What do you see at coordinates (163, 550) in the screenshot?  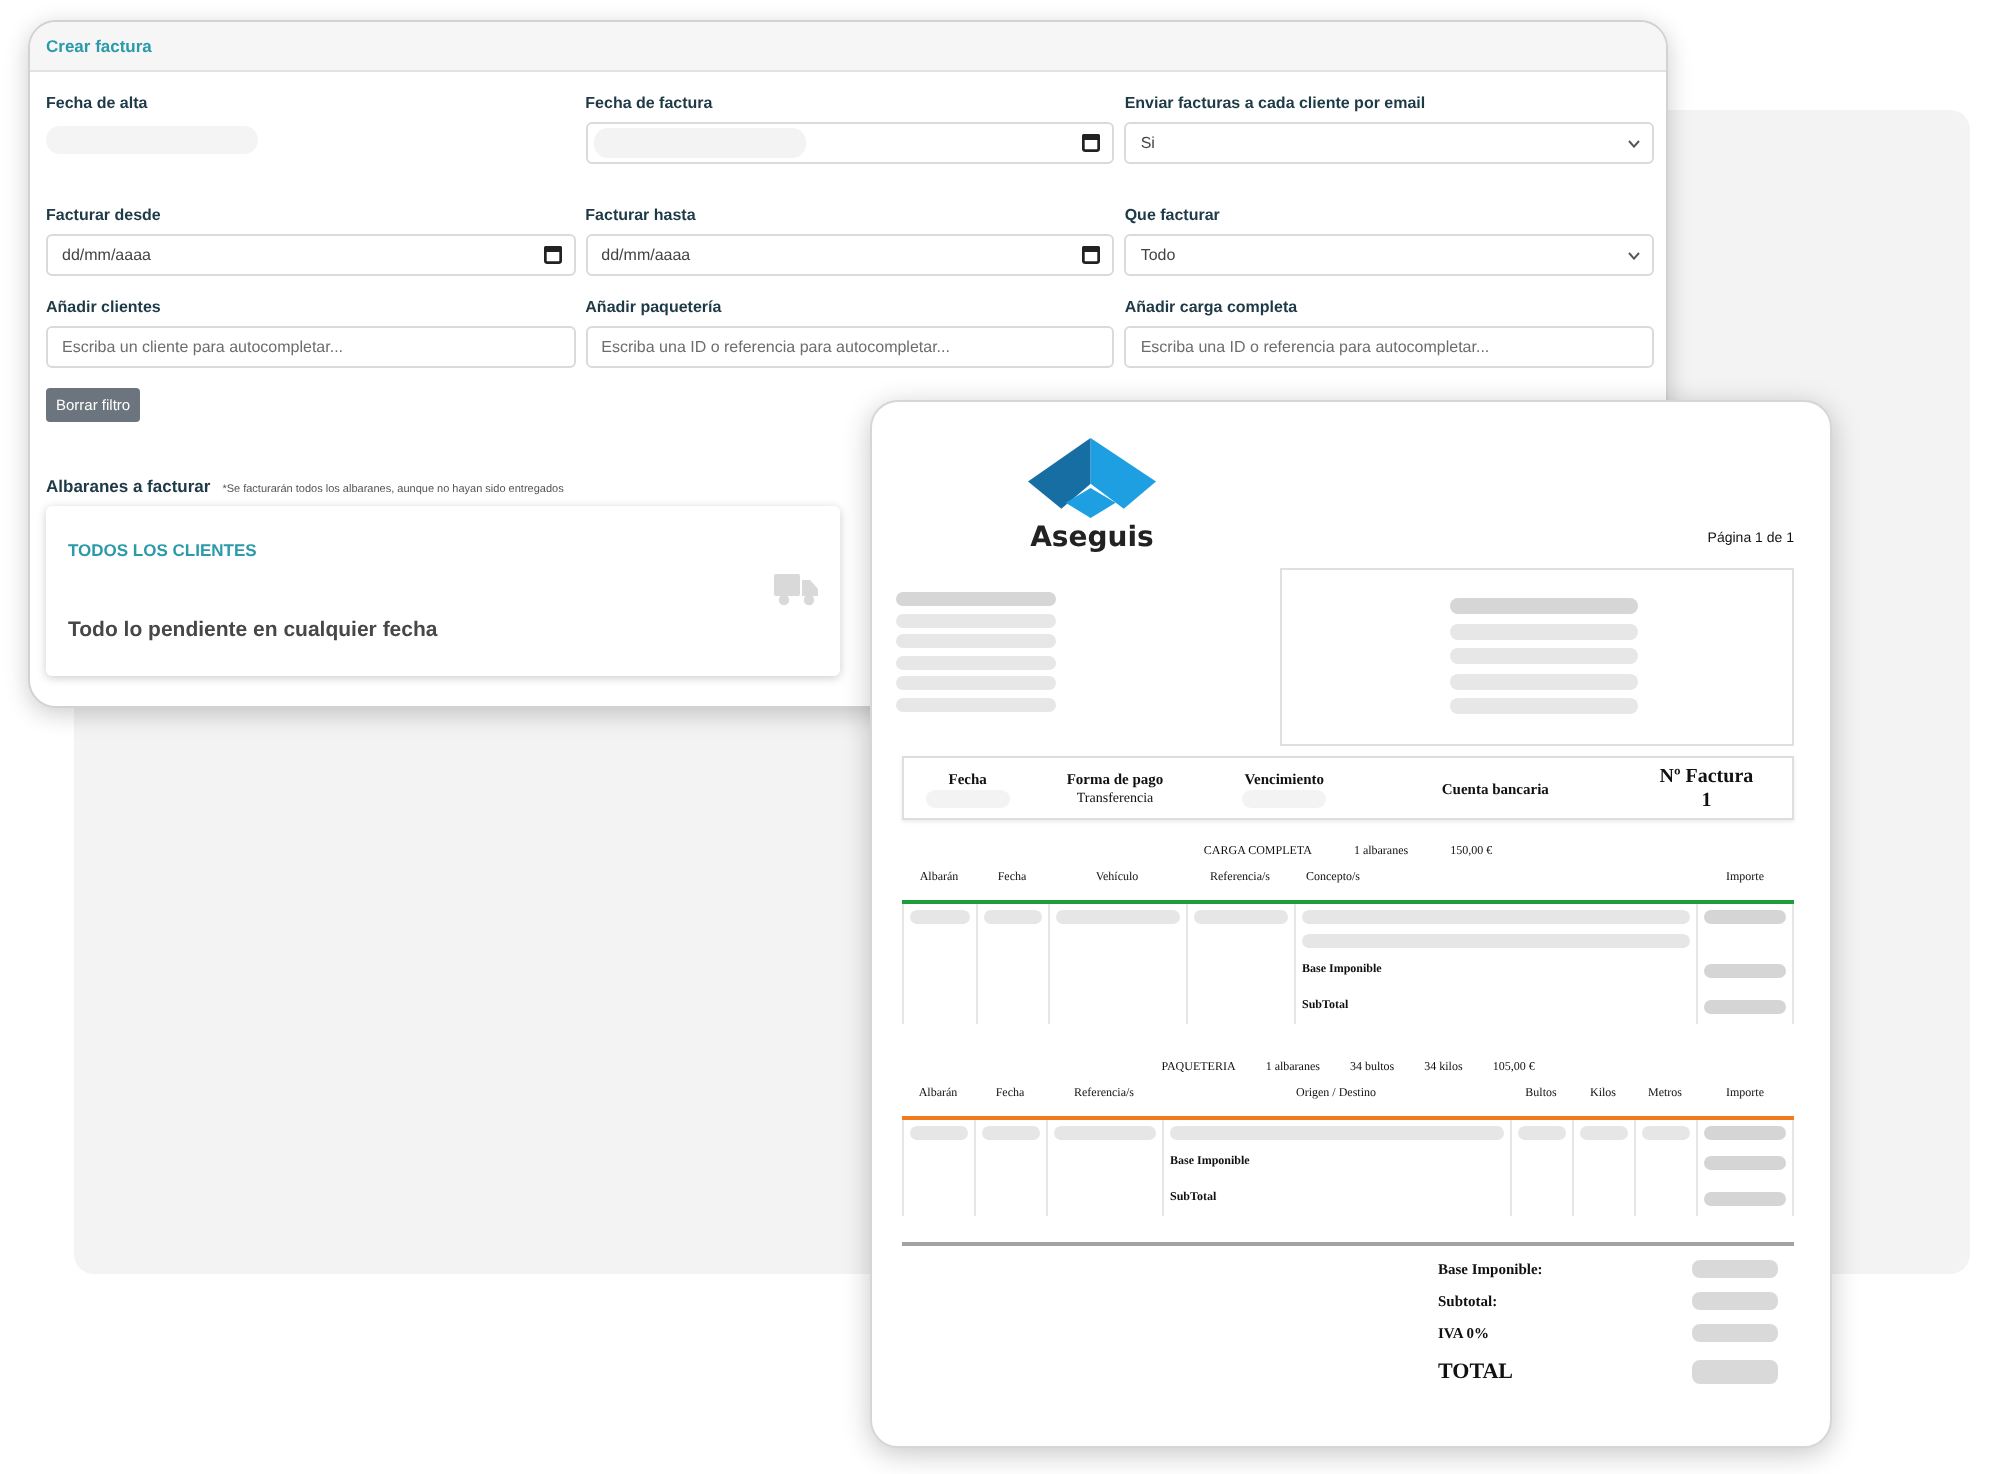 I see `card-title: TODOS LOS CLIENTES` at bounding box center [163, 550].